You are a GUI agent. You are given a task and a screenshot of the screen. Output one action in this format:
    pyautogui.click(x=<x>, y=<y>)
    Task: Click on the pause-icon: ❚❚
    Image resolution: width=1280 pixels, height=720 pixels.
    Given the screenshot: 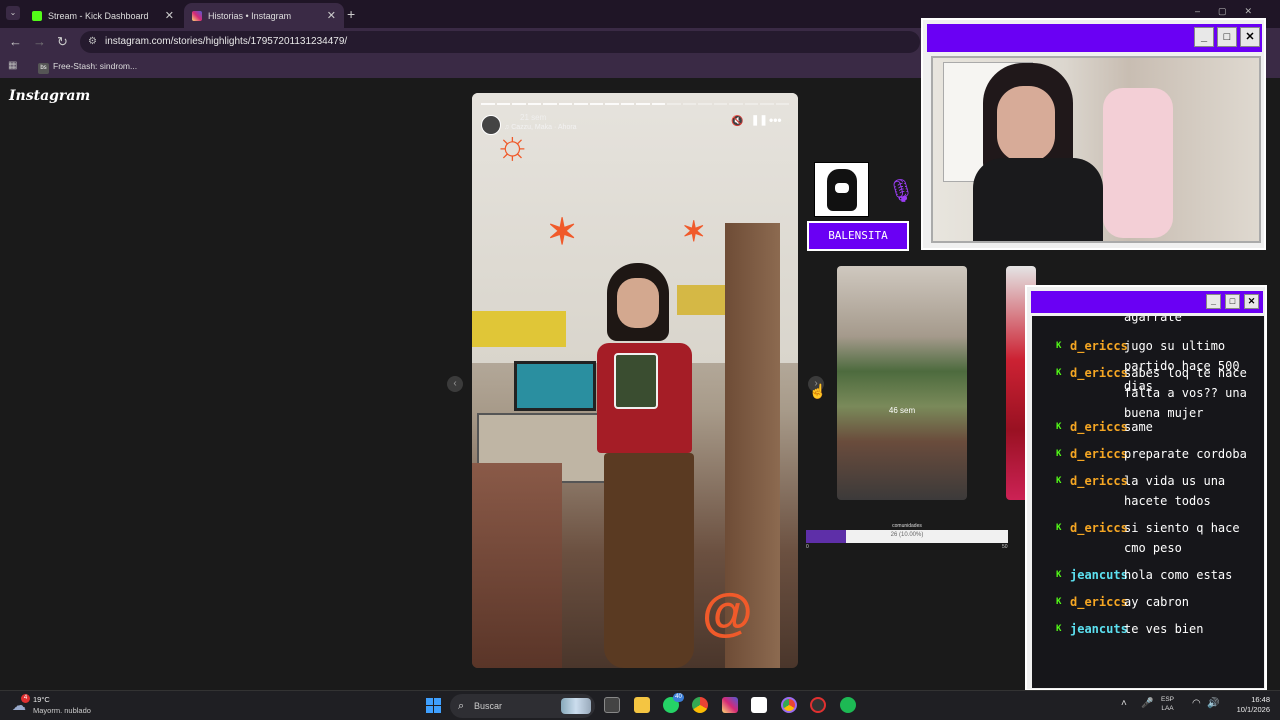 What is the action you would take?
    pyautogui.click(x=759, y=120)
    